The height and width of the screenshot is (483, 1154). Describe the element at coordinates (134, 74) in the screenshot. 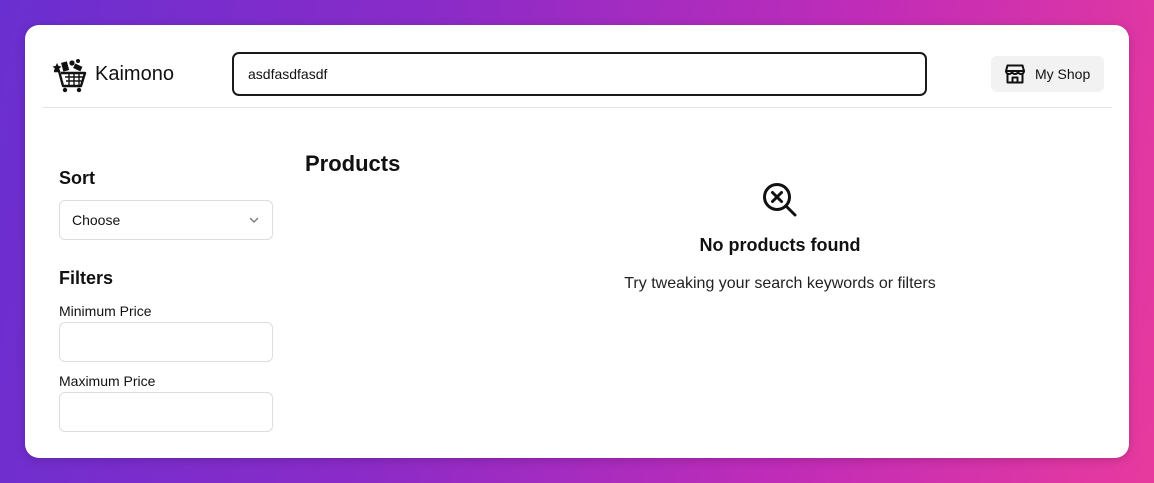

I see `brand-name: Kaimono` at that location.